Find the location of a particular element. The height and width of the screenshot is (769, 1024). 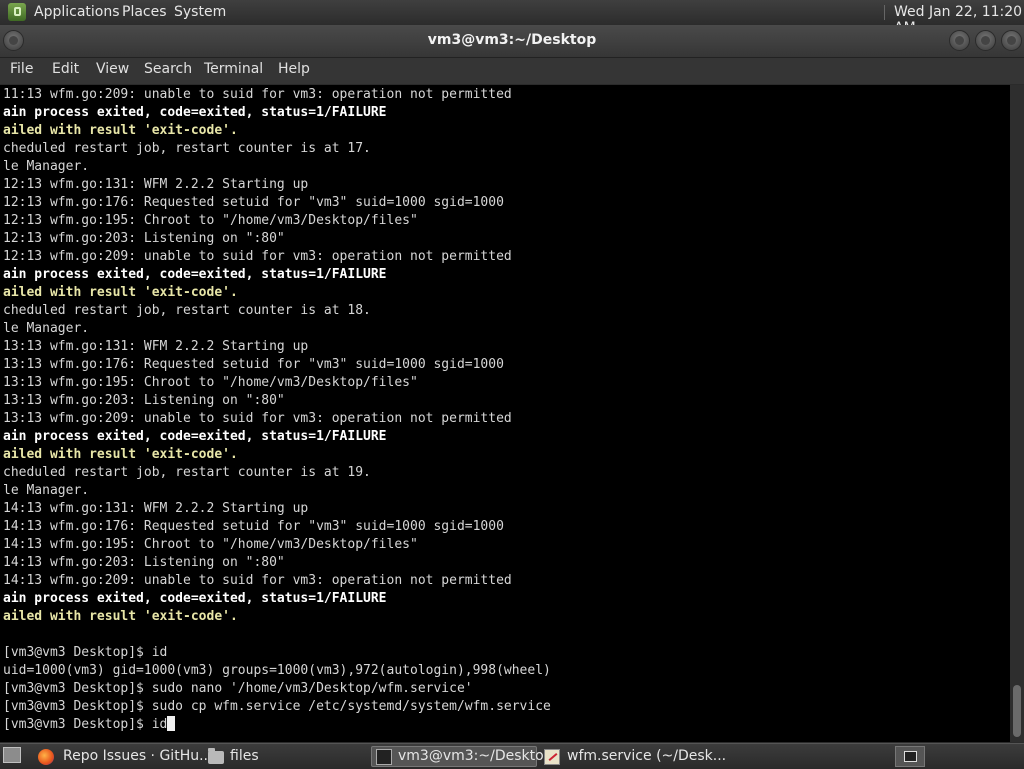

taskbar-item-terminal: vm3@vm3:~/Desktop is located at coordinates (462, 756).